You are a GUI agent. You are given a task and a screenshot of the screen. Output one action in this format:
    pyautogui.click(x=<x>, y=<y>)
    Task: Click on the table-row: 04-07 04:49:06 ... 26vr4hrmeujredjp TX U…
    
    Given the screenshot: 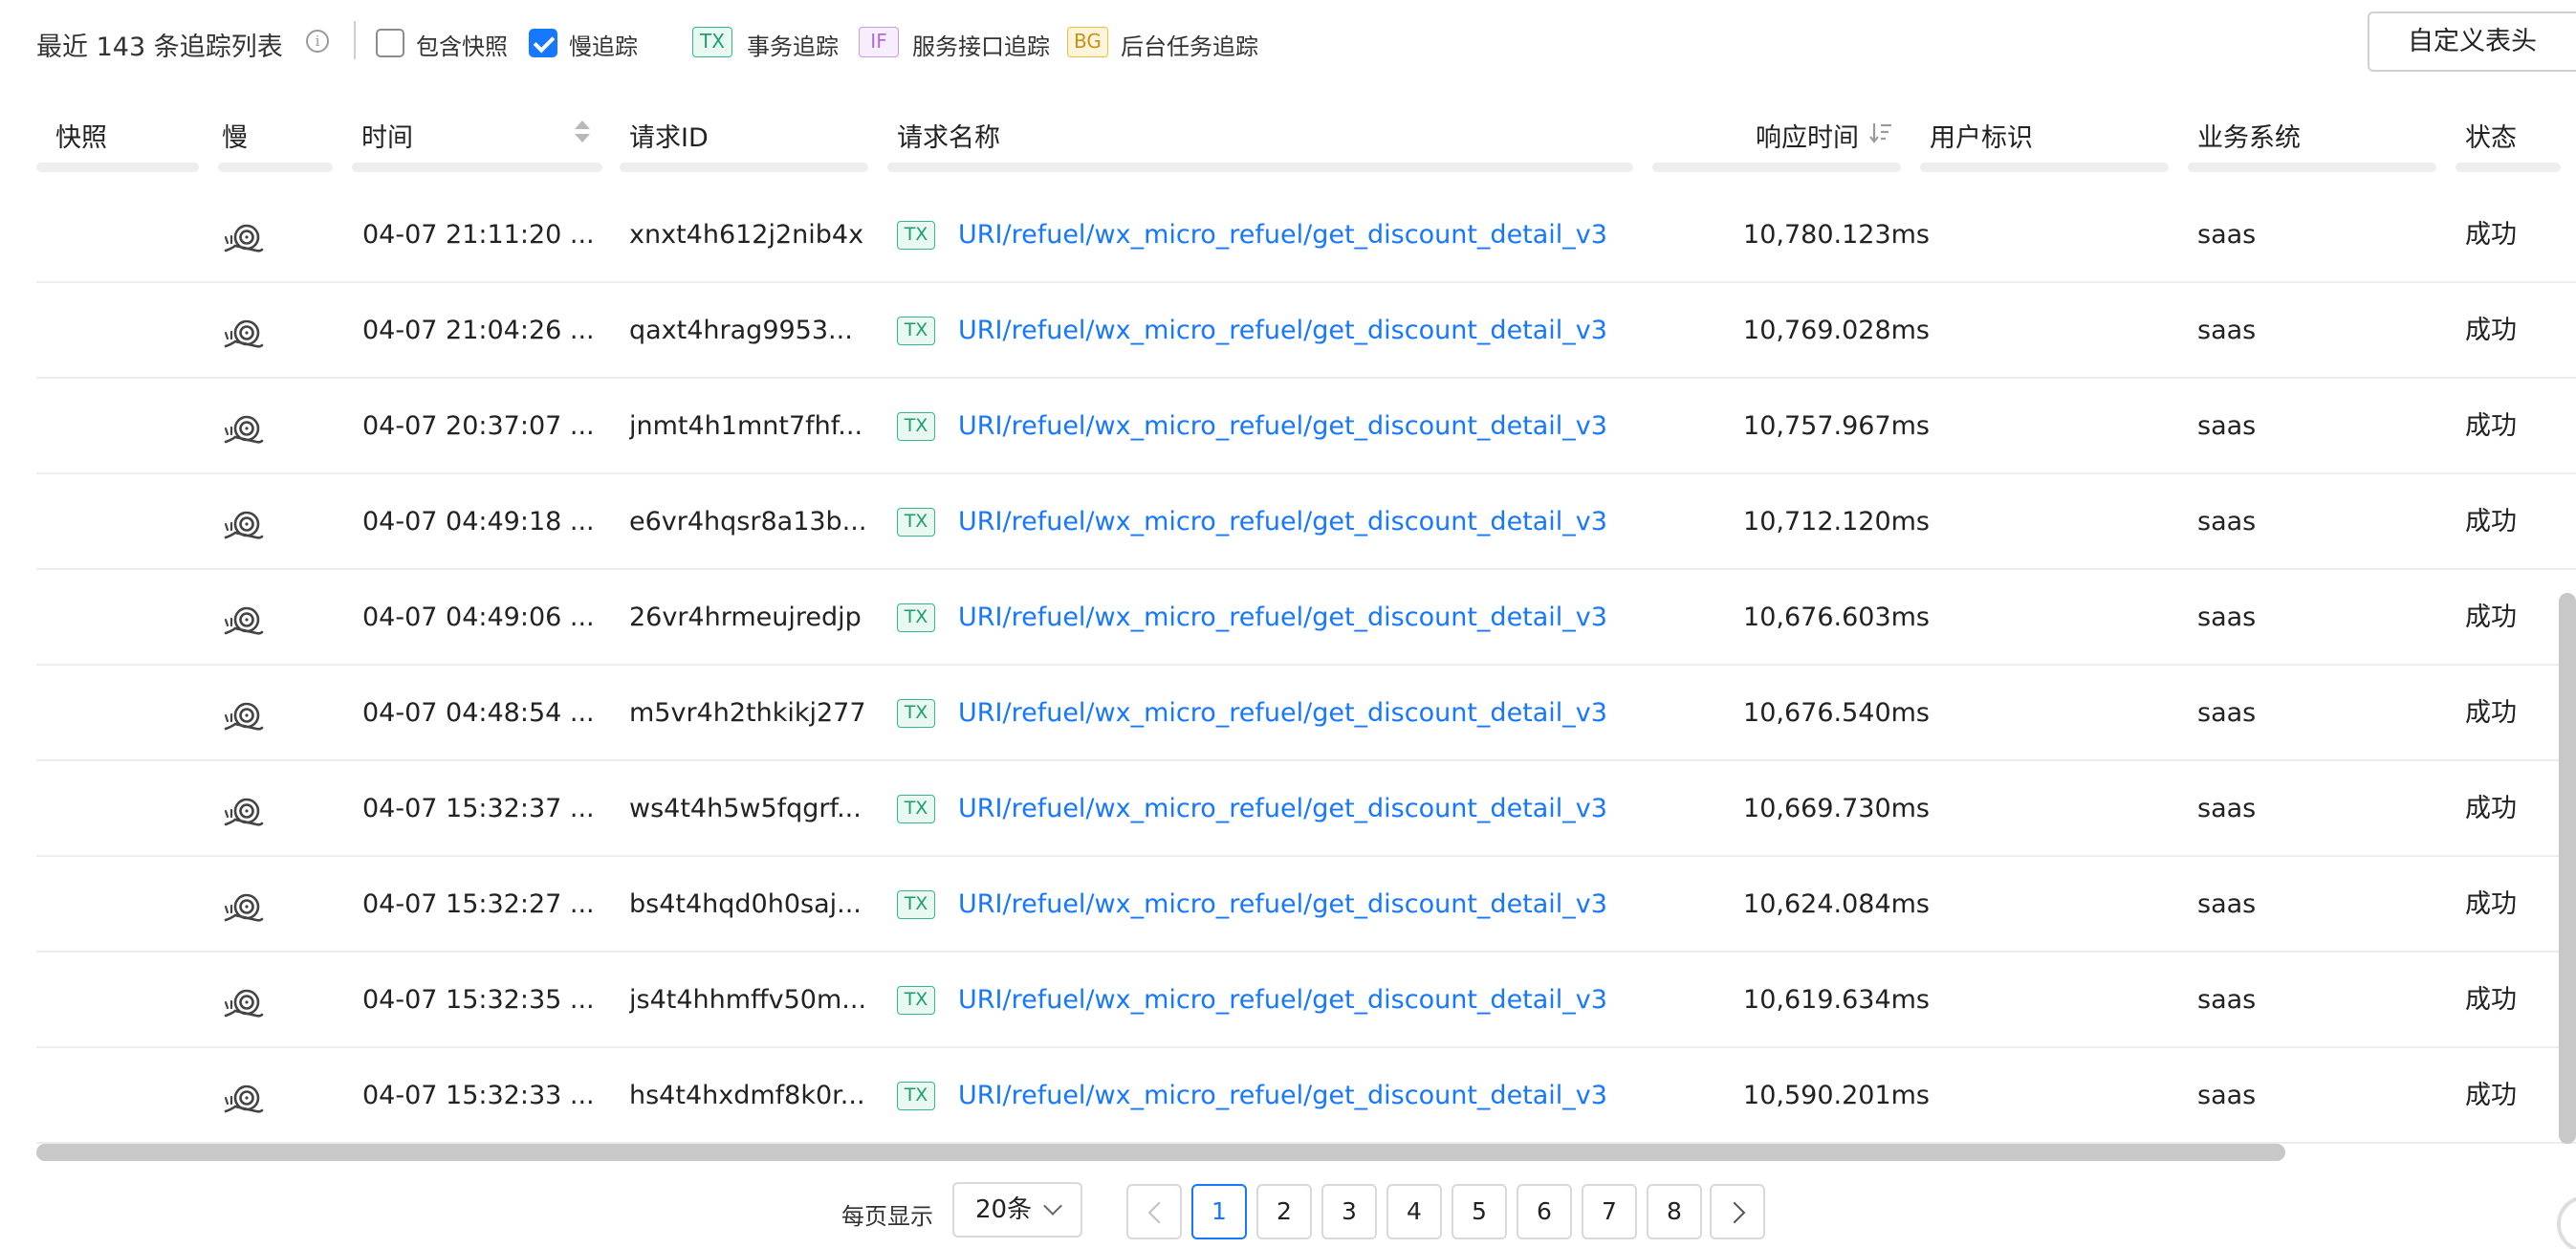 What is the action you would take?
    pyautogui.click(x=1306, y=618)
    